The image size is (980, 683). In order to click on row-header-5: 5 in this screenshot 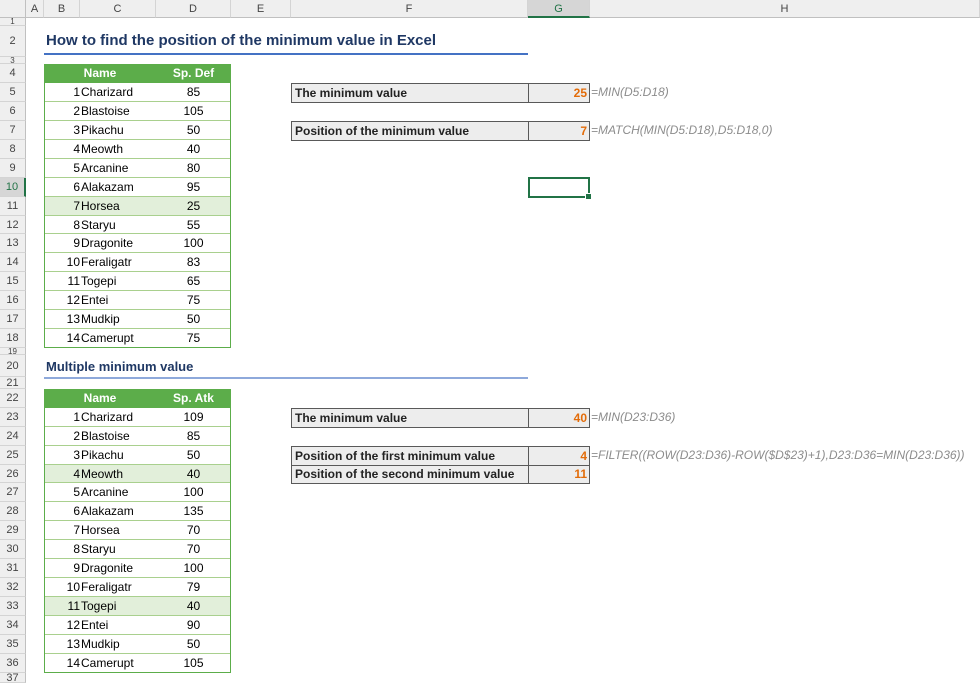, I will do `click(13, 92)`.